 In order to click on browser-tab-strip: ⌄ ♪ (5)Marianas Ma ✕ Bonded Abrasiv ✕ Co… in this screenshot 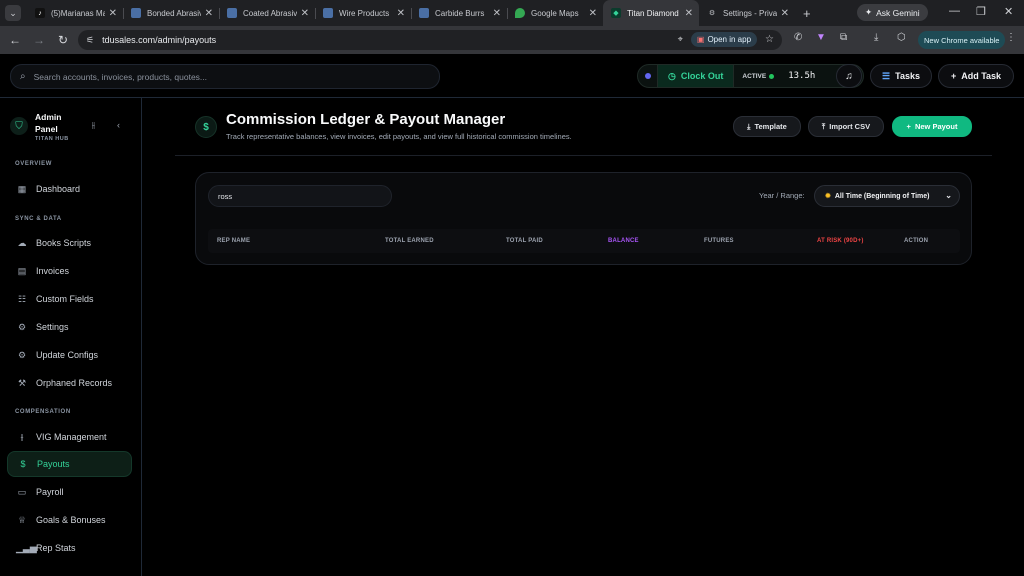, I will do `click(512, 13)`.